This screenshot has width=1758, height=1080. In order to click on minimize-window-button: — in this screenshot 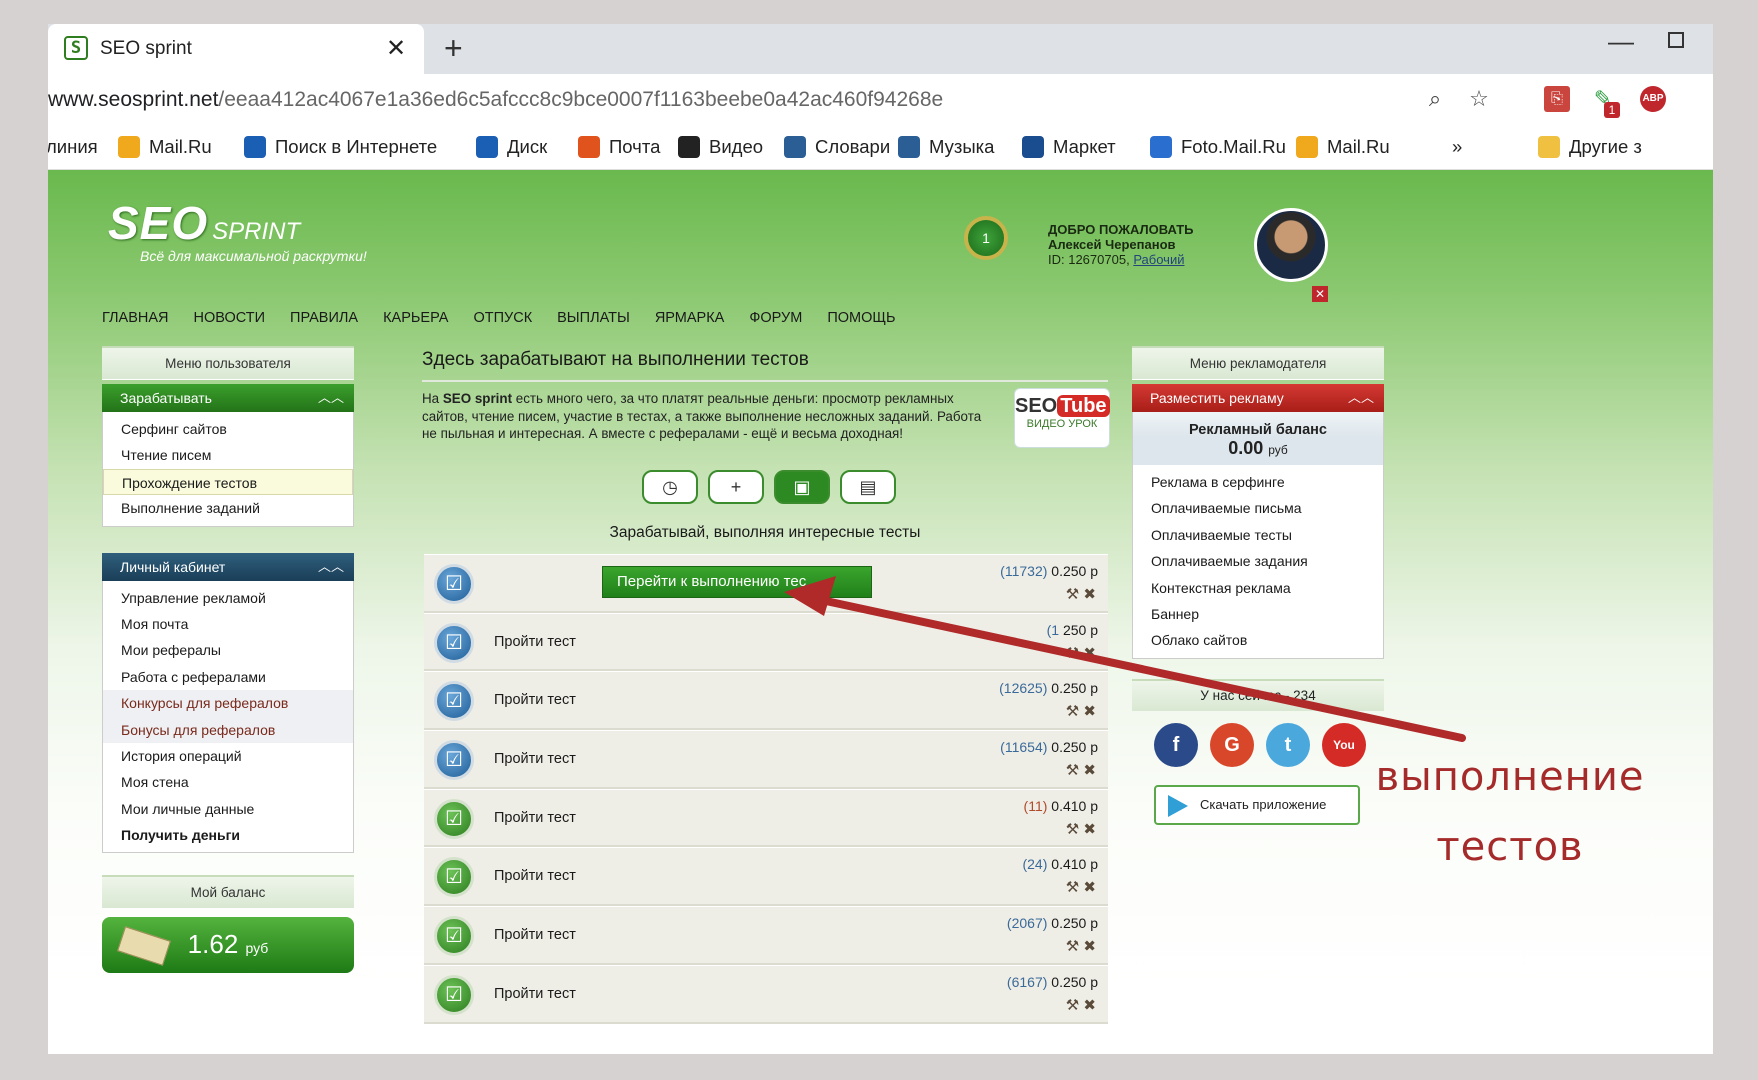, I will do `click(1621, 41)`.